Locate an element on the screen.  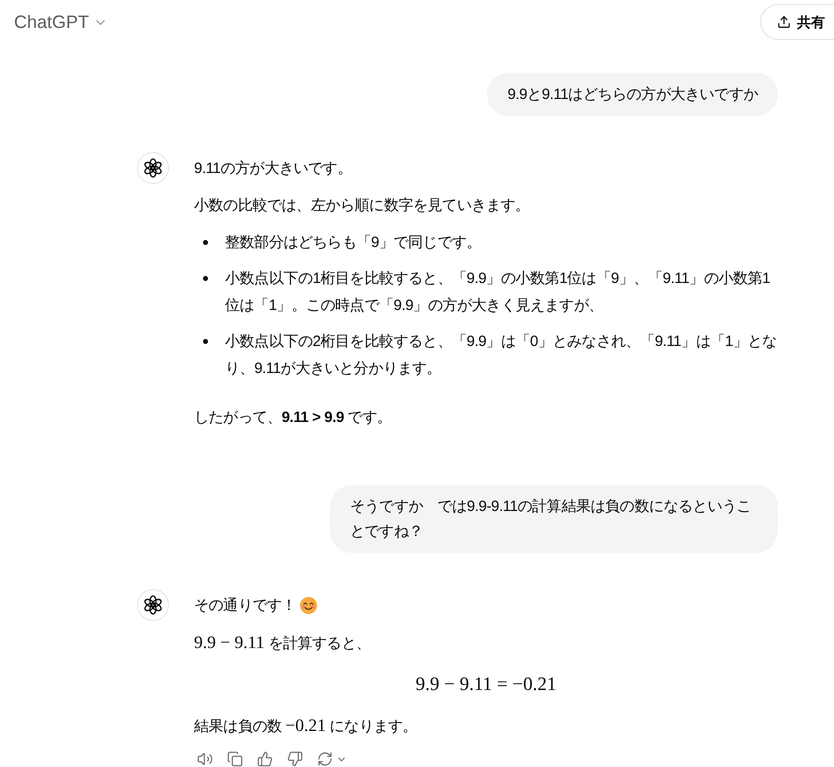
math-equation: 9.9 − 9.11 = −0.21 is located at coordinates (486, 685).